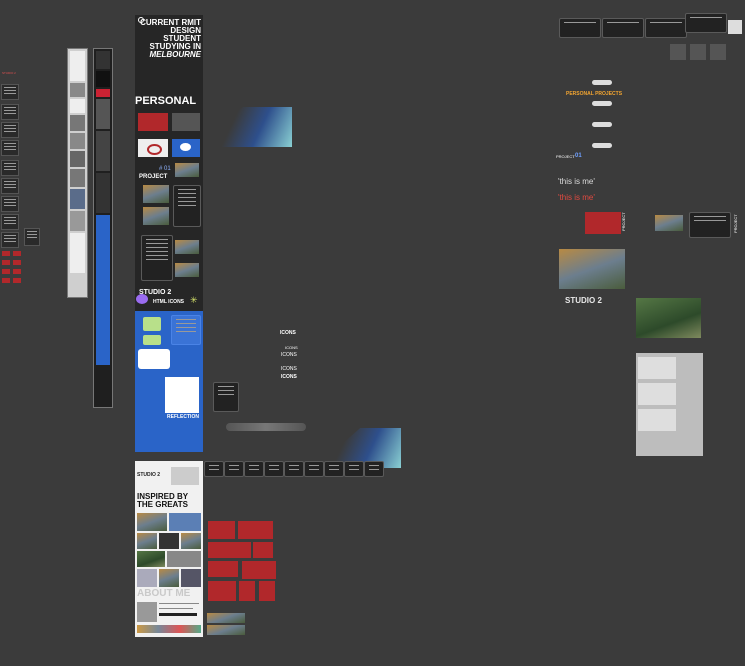  I want to click on html-icons-panel: REFLECTION, so click(169, 381).